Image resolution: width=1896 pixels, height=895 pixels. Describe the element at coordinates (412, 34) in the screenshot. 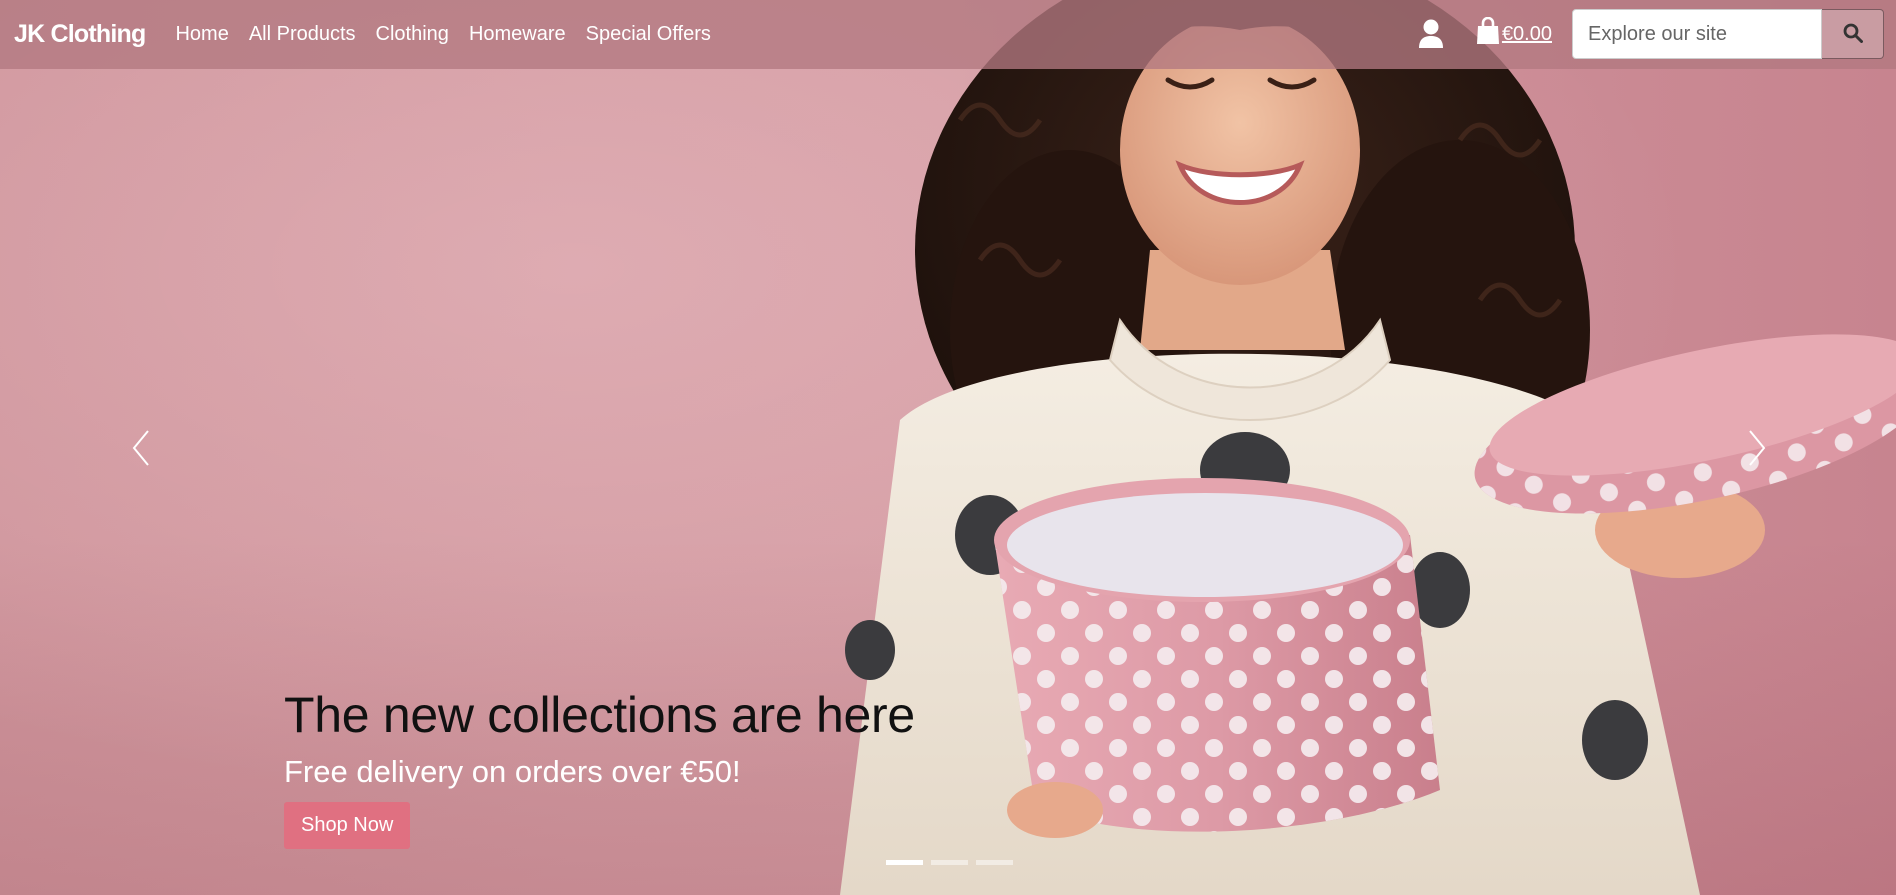

I see `nav-clothing: Clothing` at that location.